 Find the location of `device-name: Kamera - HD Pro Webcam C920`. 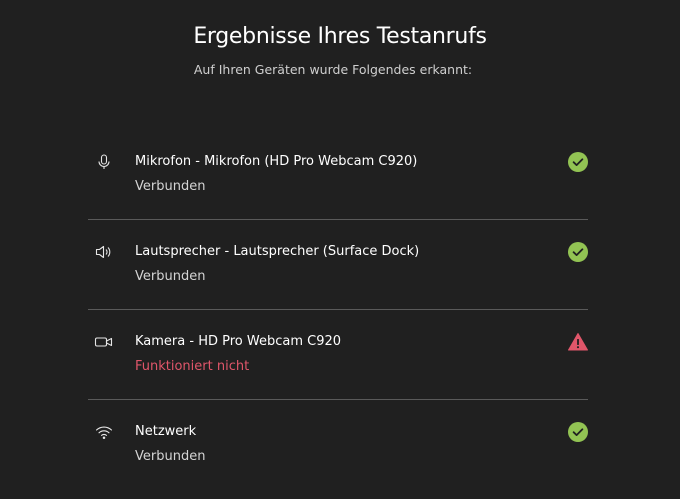

device-name: Kamera - HD Pro Webcam C920 is located at coordinates (238, 341).